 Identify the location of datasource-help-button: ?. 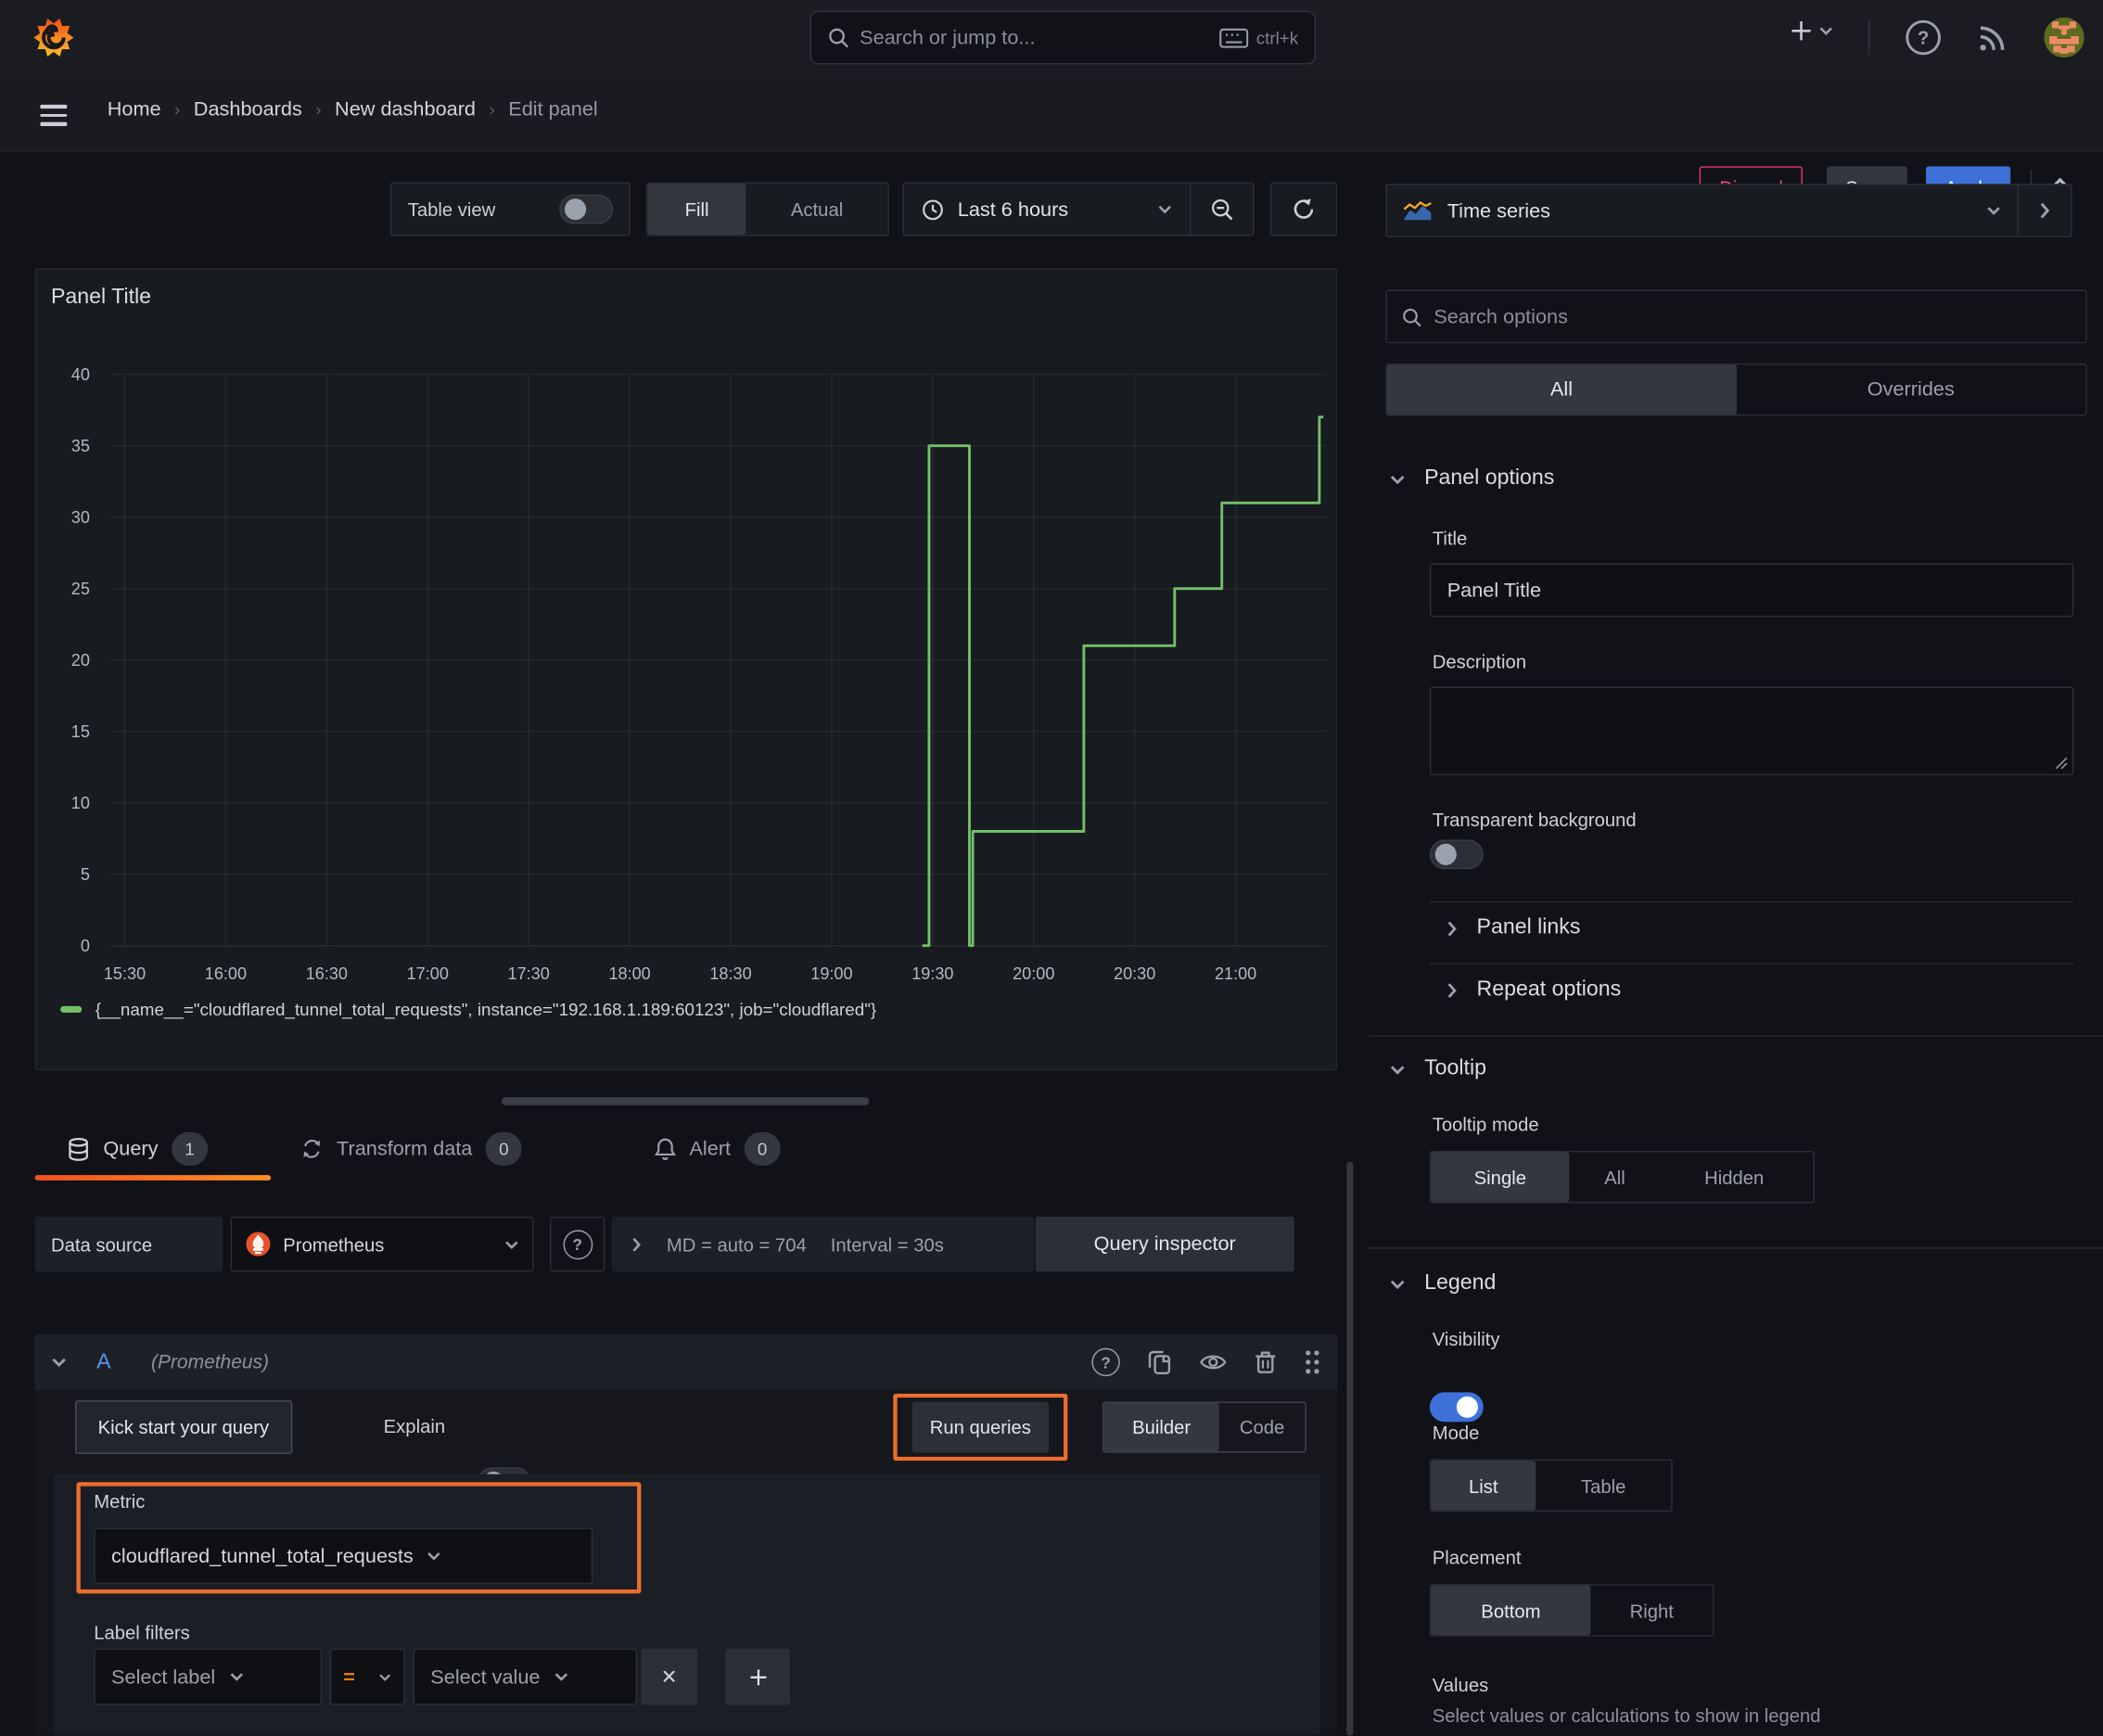
(577, 1244).